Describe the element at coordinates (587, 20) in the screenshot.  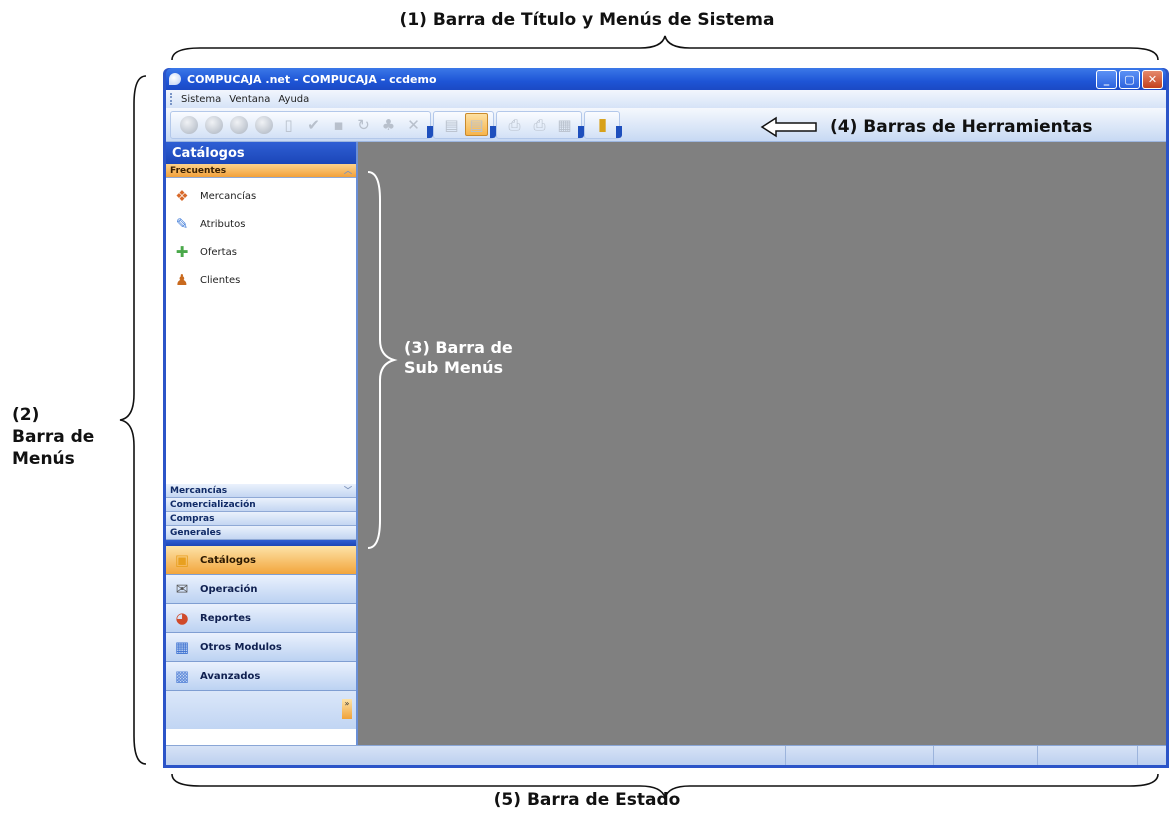
I see `annotation-title-system: (1) Barra de Título y Menús de Sistema` at that location.